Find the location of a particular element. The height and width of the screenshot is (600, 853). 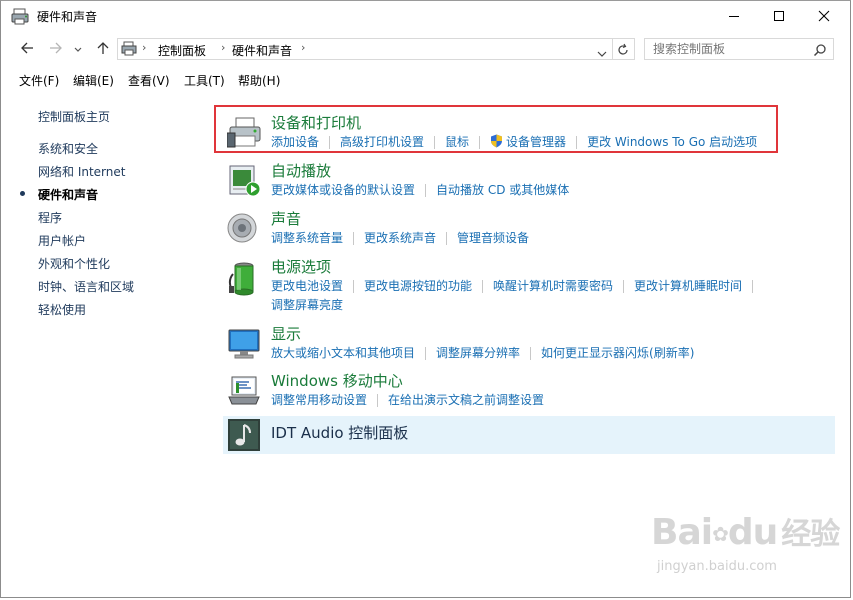

autoplay-icon is located at coordinates (244, 181).